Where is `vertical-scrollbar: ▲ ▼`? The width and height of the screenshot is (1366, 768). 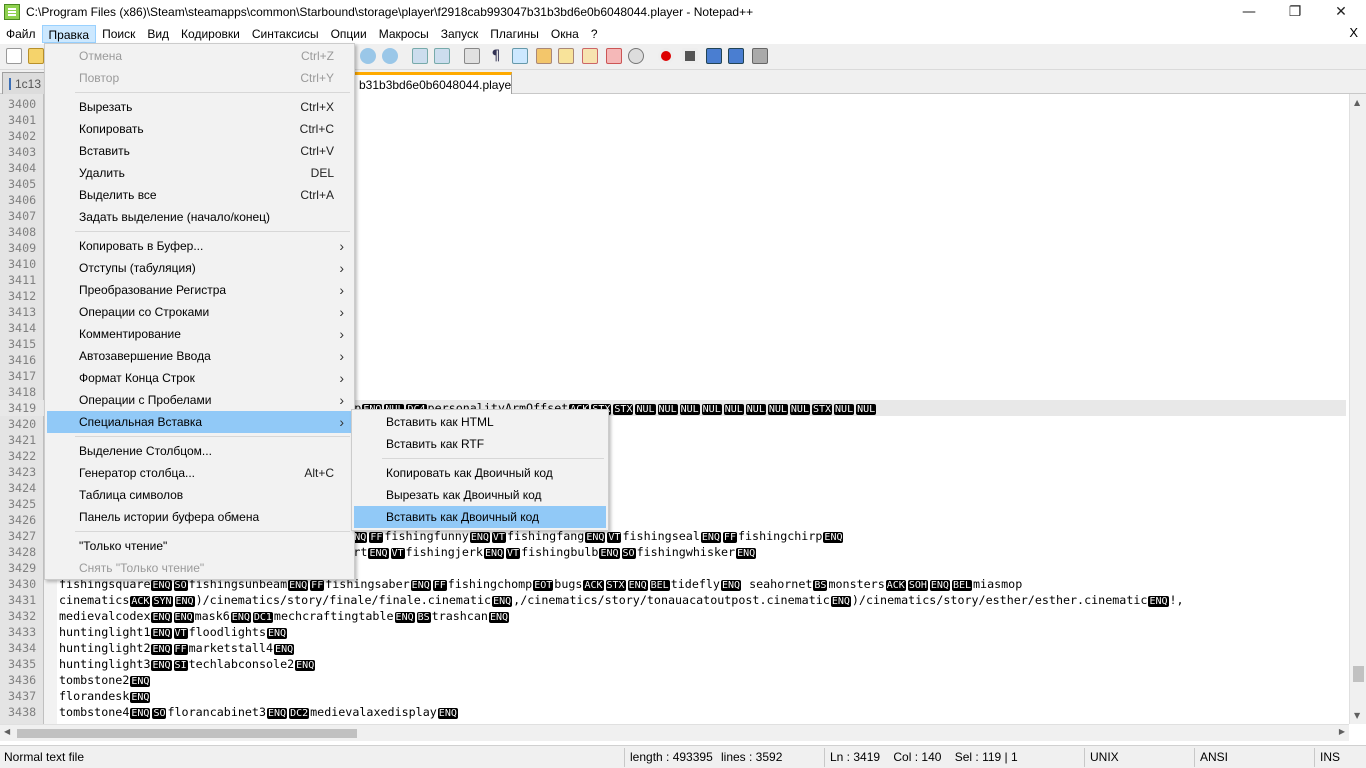
vertical-scrollbar: ▲ ▼ is located at coordinates (1357, 409).